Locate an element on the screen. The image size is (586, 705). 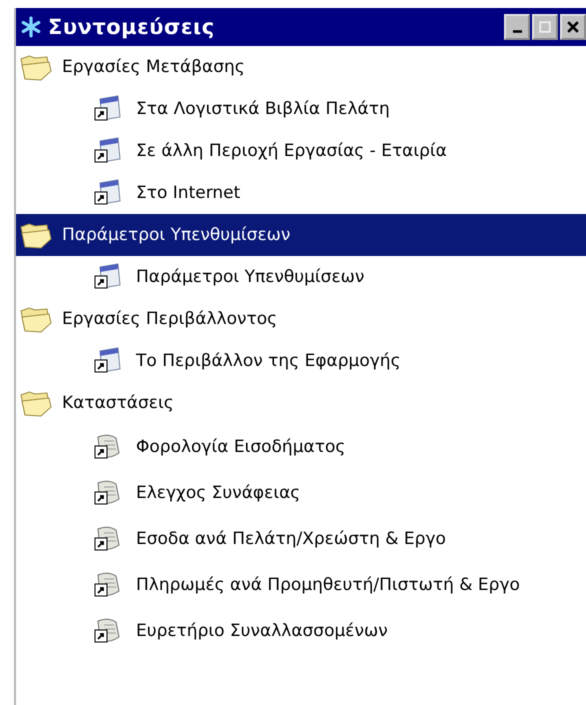
folder-item: Εργασίες Περιβάλλοντος is located at coordinates (301, 319).